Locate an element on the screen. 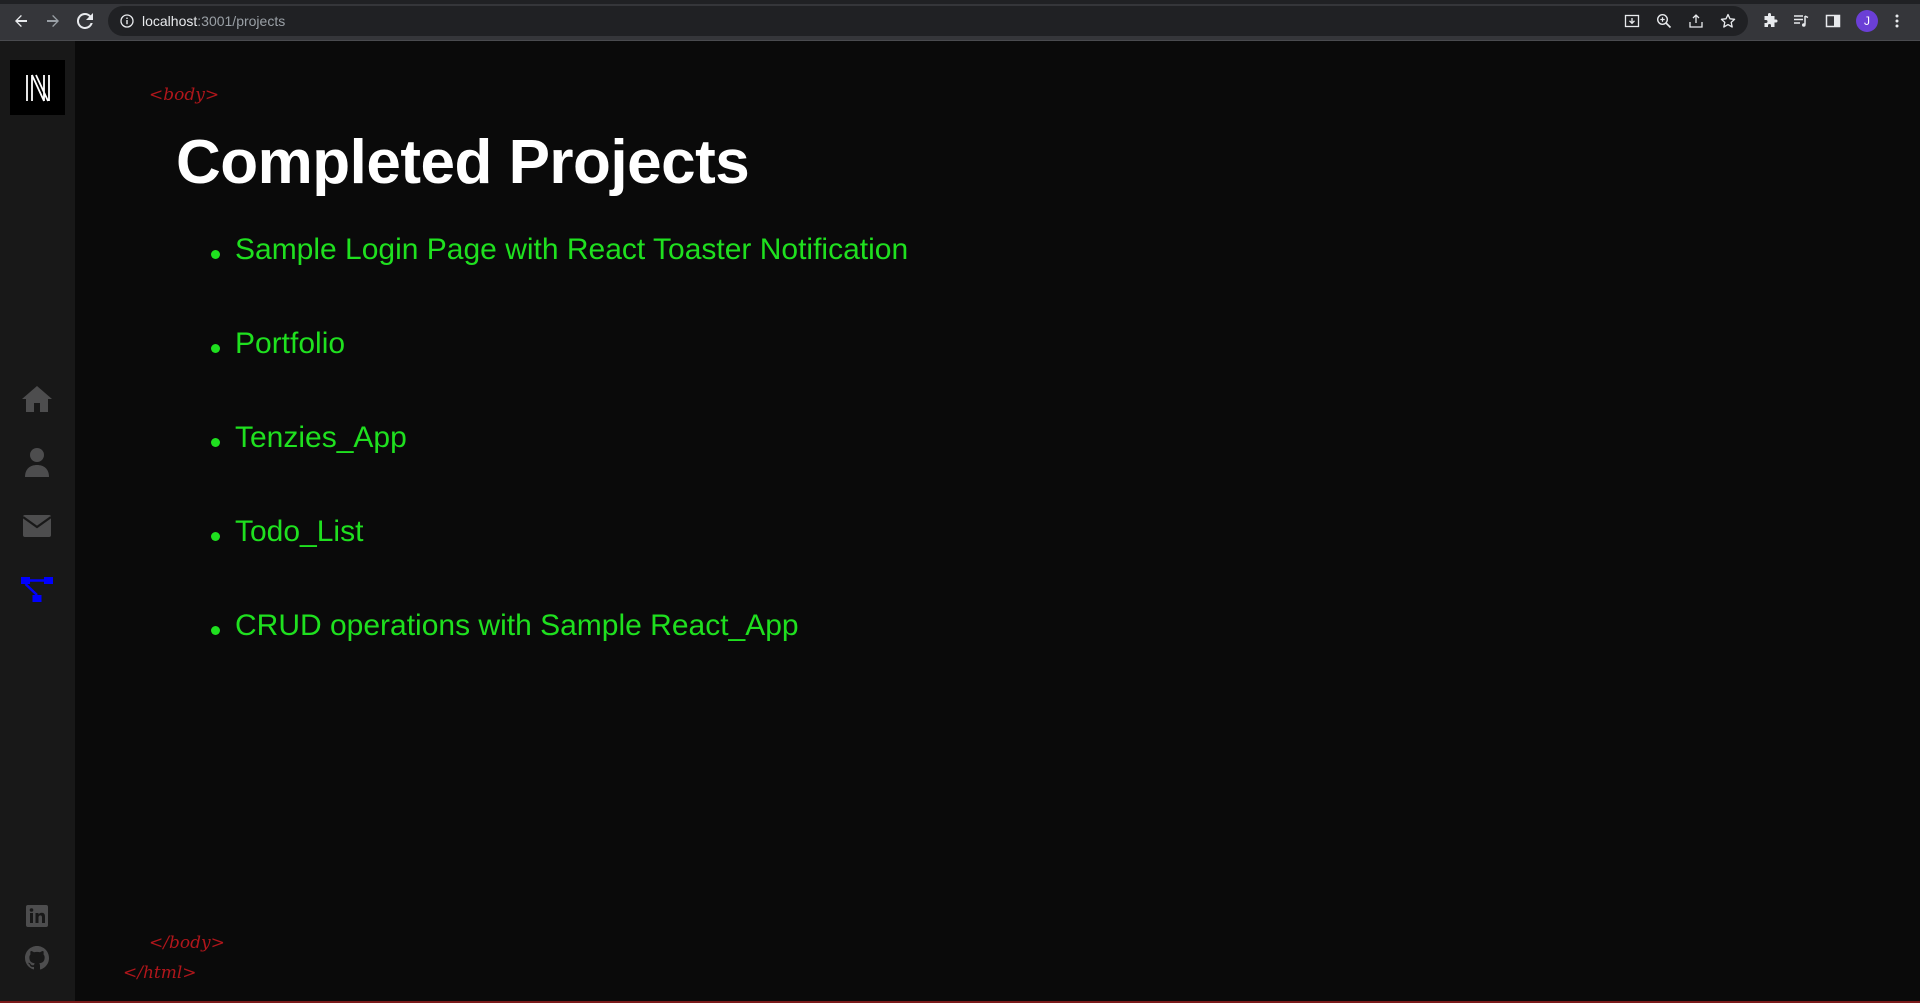 Image resolution: width=1920 pixels, height=1003 pixels. project-item: Tenzies_App is located at coordinates (559, 468).